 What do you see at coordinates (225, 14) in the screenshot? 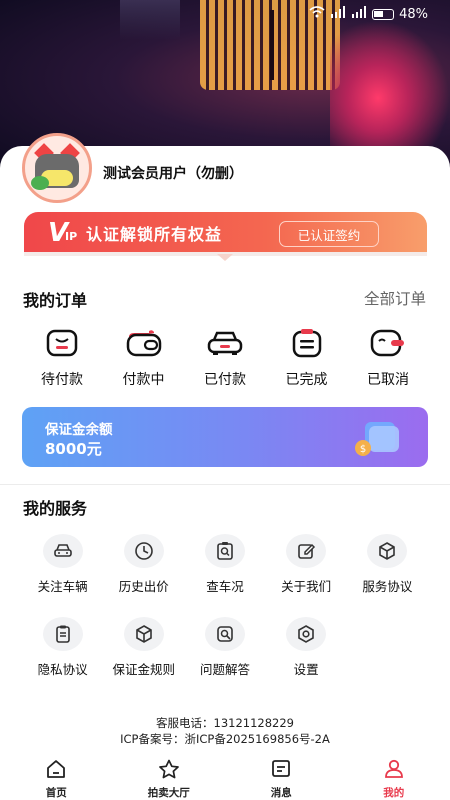
I see `status-bar: 48%` at bounding box center [225, 14].